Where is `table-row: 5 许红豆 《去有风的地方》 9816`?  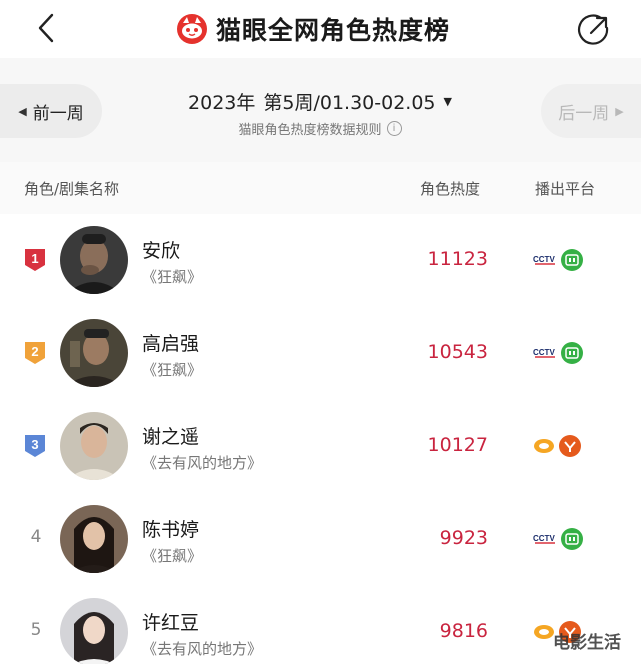 table-row: 5 许红豆 《去有风的地方》 9816 is located at coordinates (320, 625).